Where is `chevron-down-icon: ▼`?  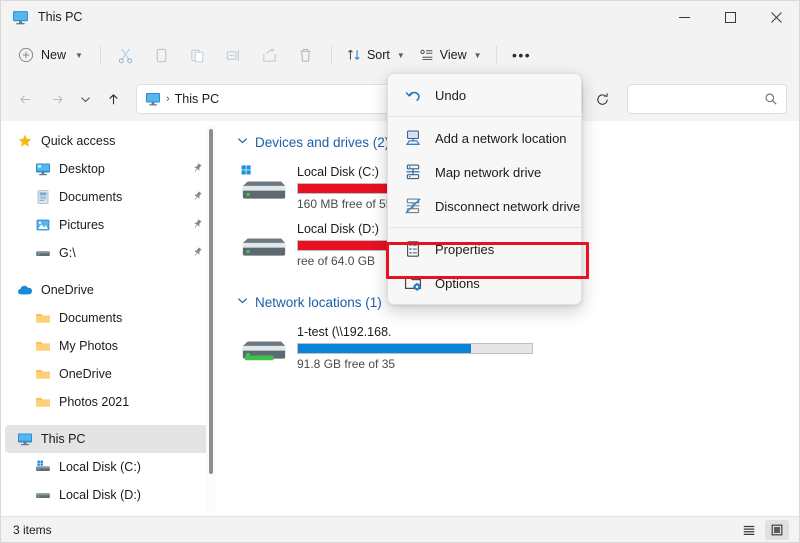 chevron-down-icon: ▼ is located at coordinates (79, 55).